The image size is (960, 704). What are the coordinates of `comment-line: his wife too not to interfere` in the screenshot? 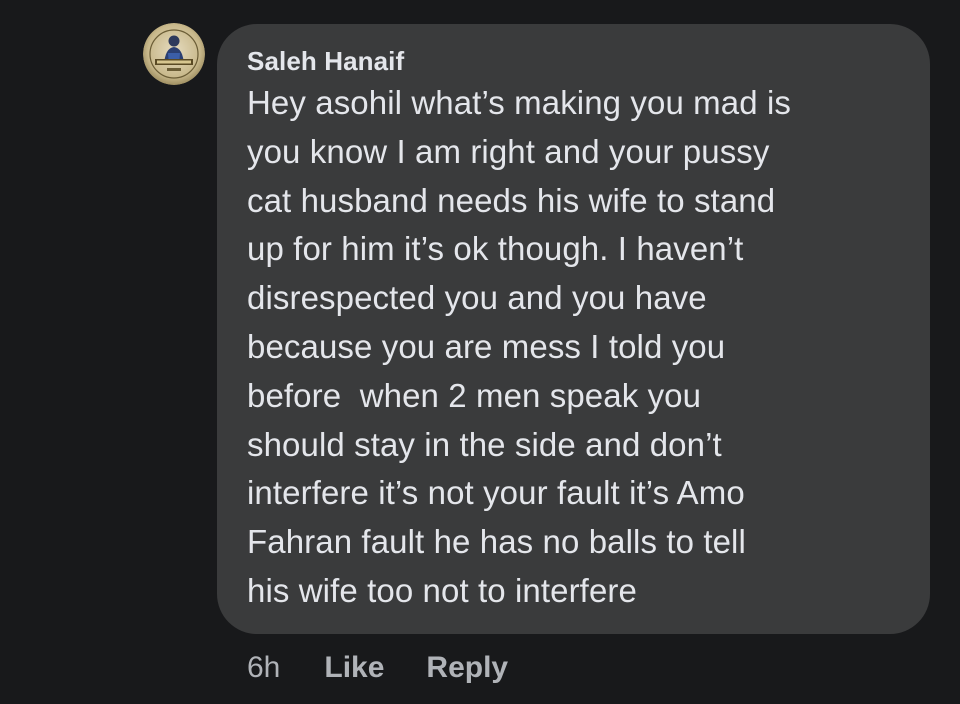 It's located at (442, 590).